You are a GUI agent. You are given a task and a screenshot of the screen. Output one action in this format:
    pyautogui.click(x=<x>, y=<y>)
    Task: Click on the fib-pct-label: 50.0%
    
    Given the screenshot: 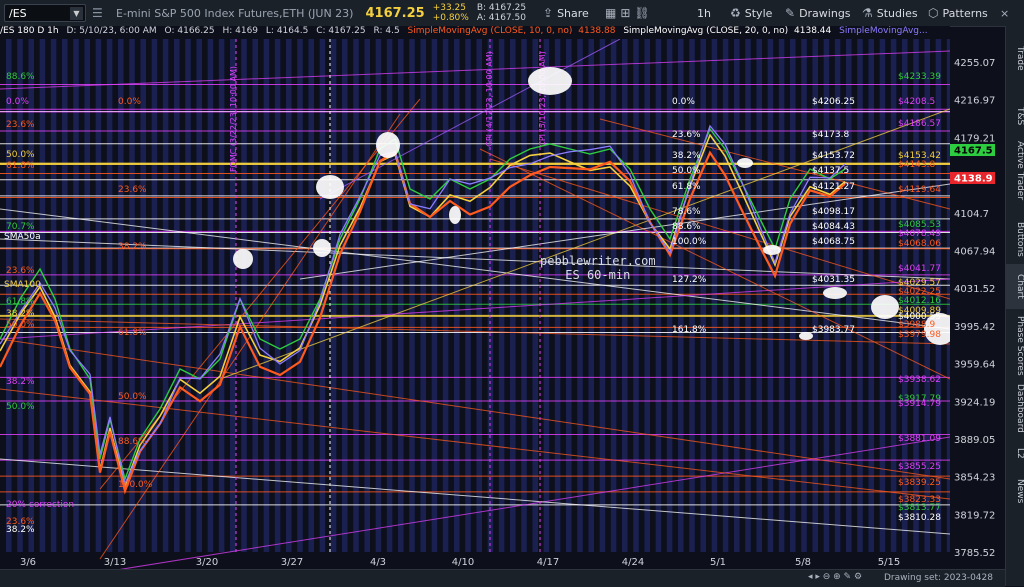 What is the action you would take?
    pyautogui.click(x=686, y=171)
    